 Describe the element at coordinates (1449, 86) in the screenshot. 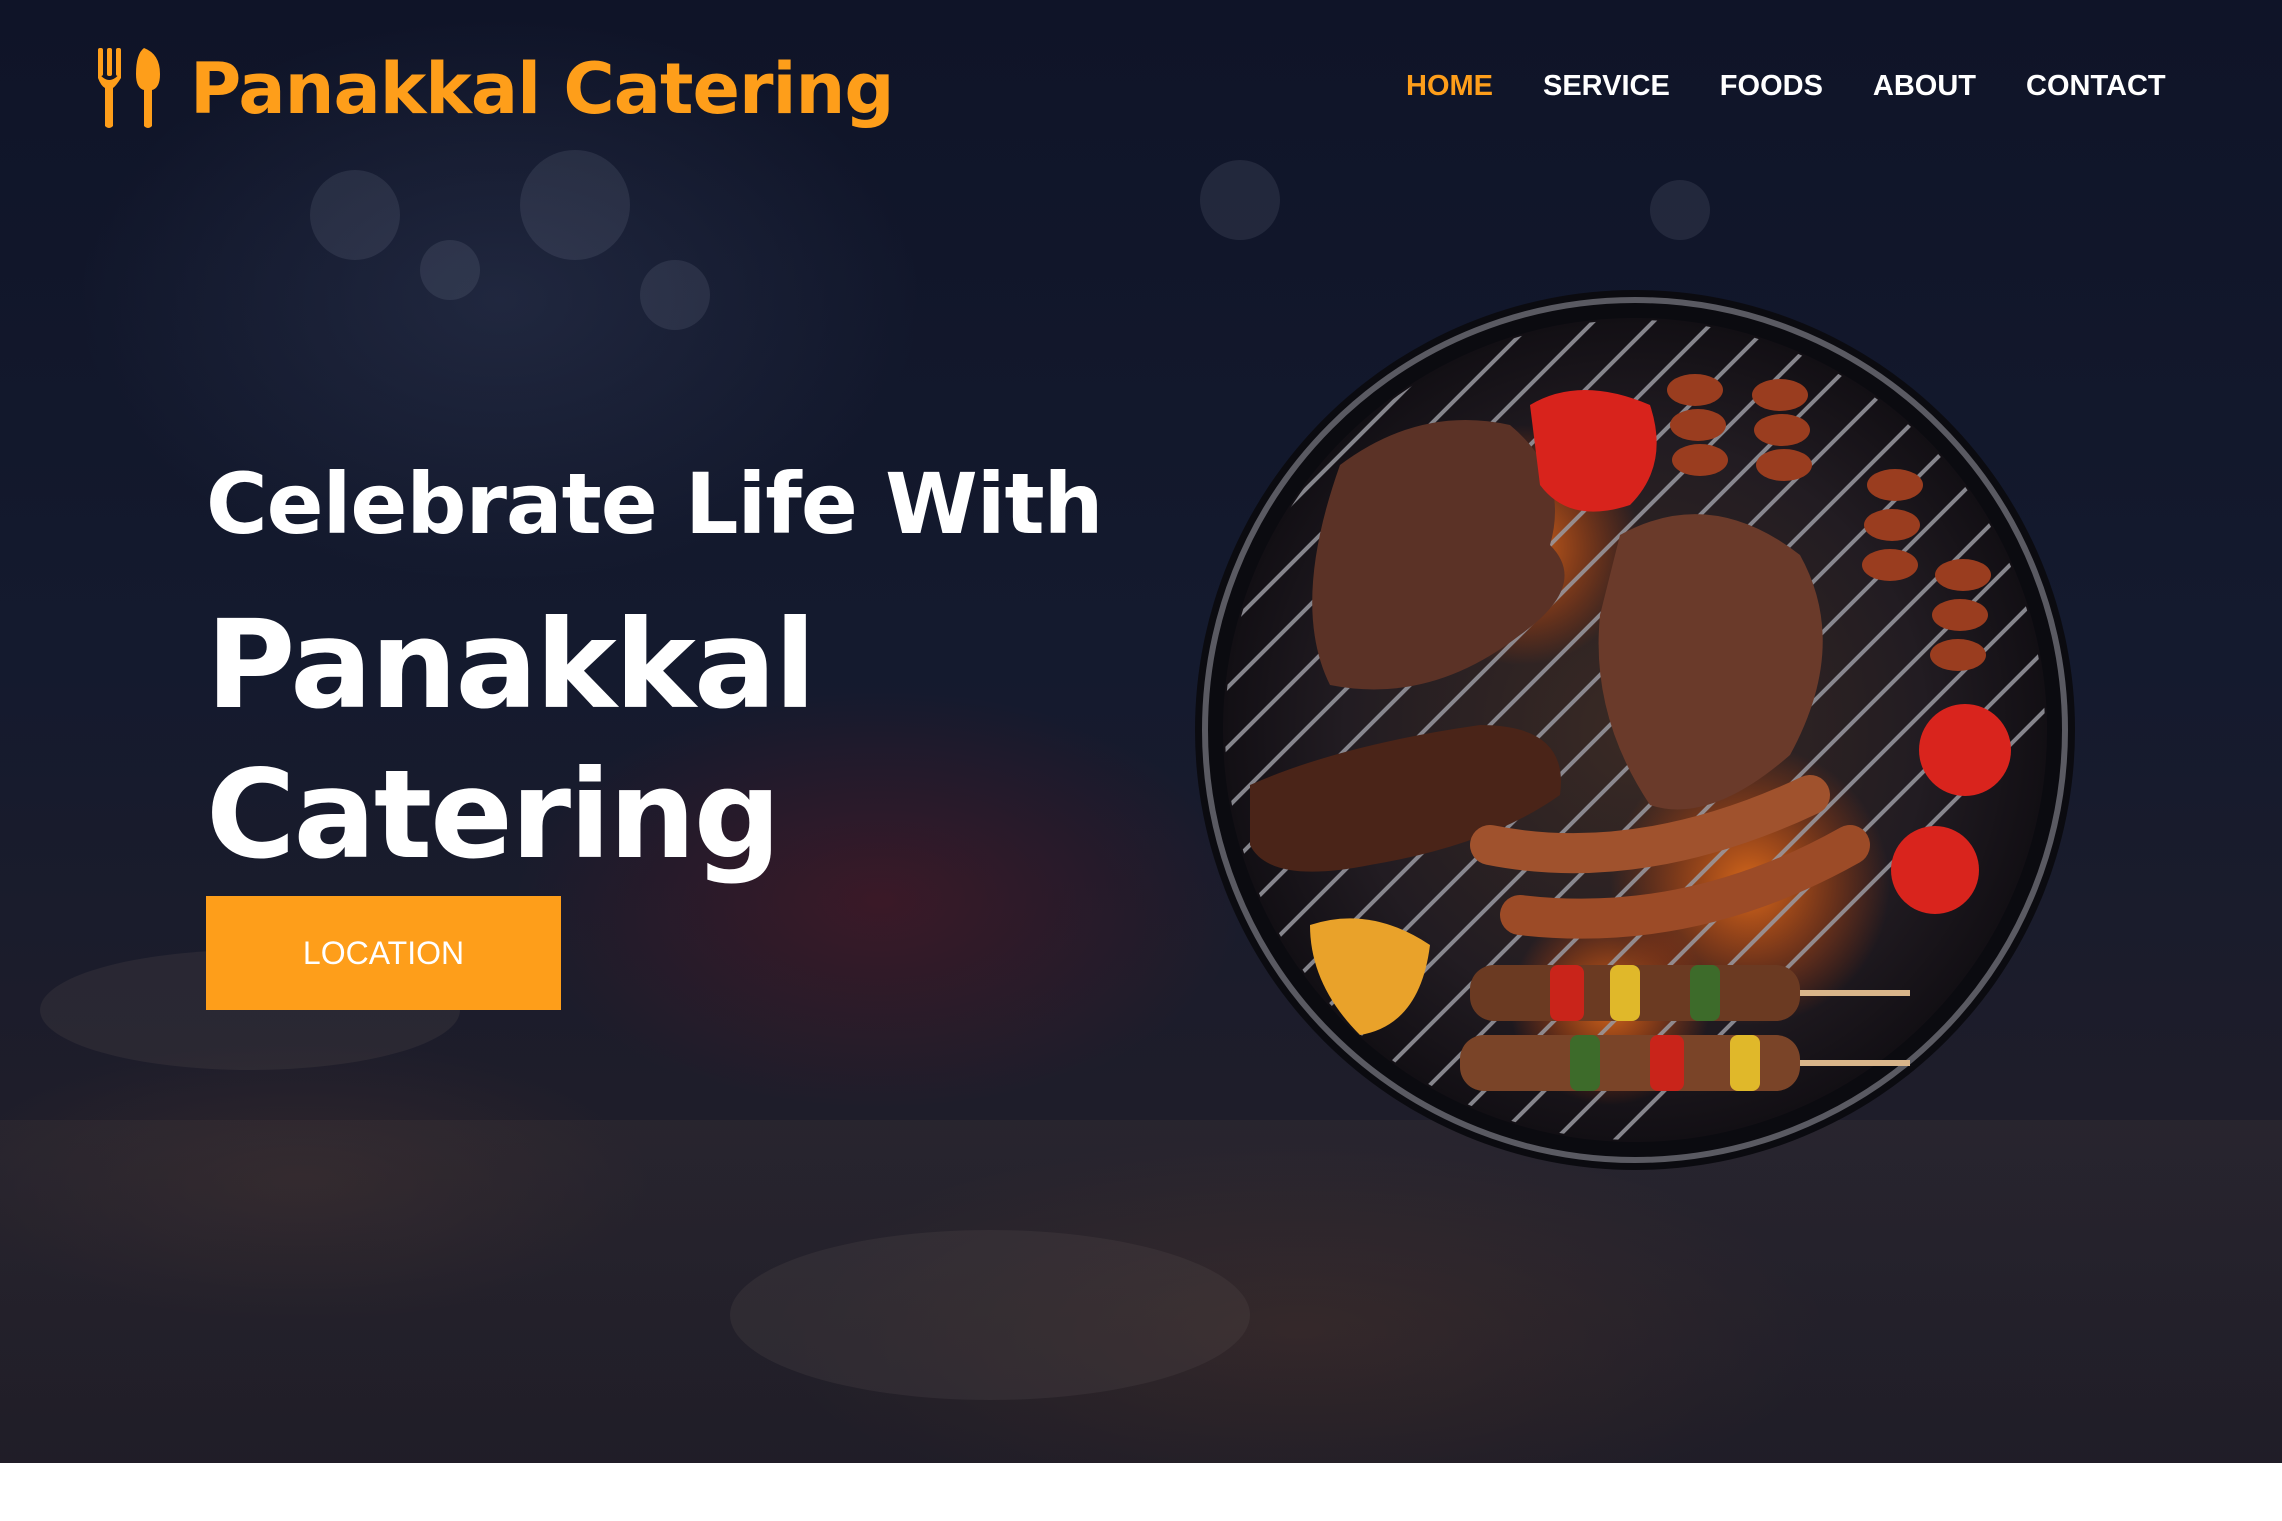

I see `nav-home: HOME` at that location.